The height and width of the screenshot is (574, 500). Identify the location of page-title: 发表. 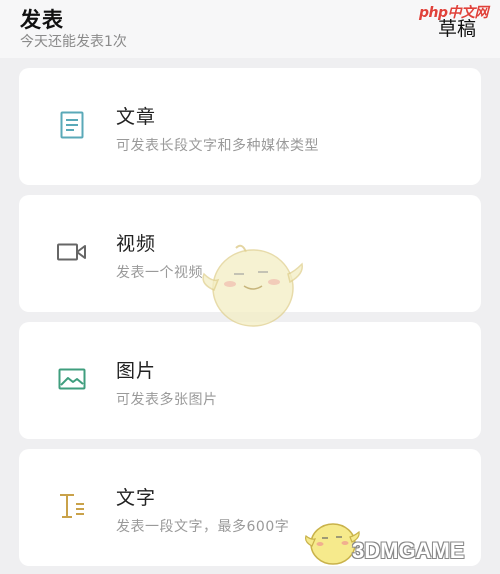
(42, 20).